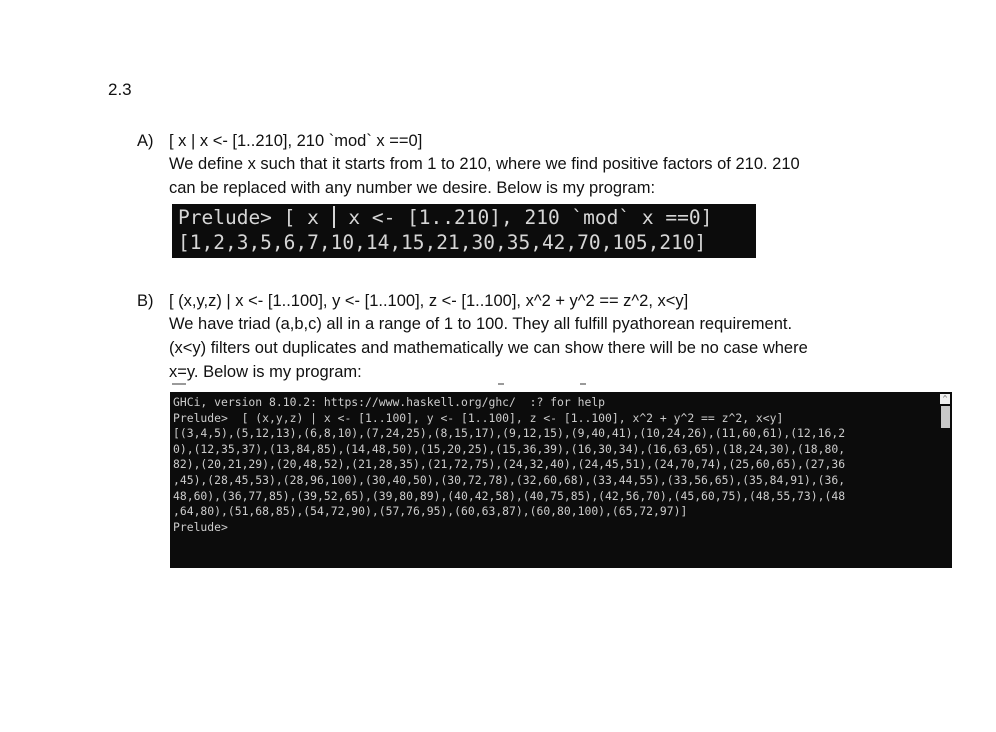 The width and height of the screenshot is (996, 732). Describe the element at coordinates (333, 217) in the screenshot. I see `text-cursor-icon` at that location.